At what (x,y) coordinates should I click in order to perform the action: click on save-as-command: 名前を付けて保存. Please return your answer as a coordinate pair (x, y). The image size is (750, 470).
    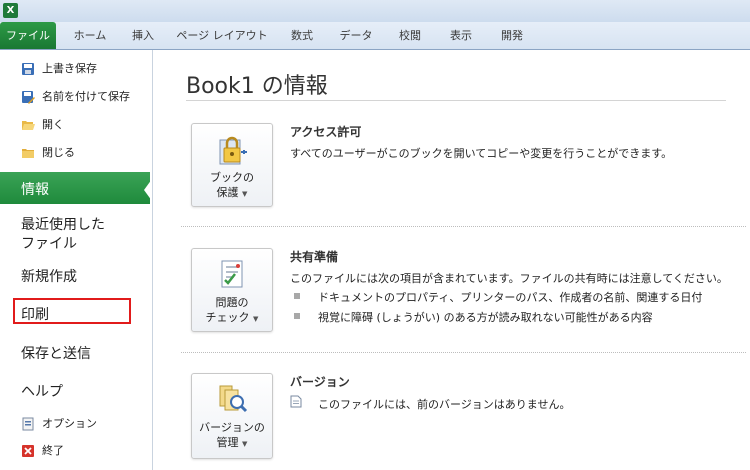
    Looking at the image, I should click on (75, 97).